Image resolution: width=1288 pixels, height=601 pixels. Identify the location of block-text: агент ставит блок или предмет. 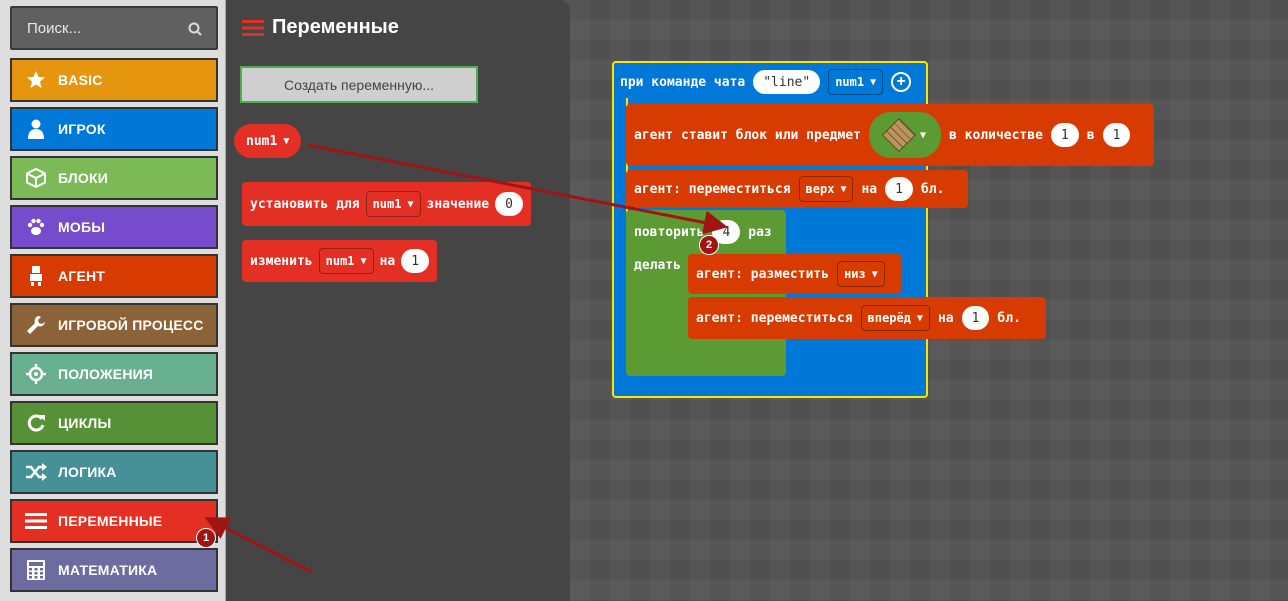
(747, 135).